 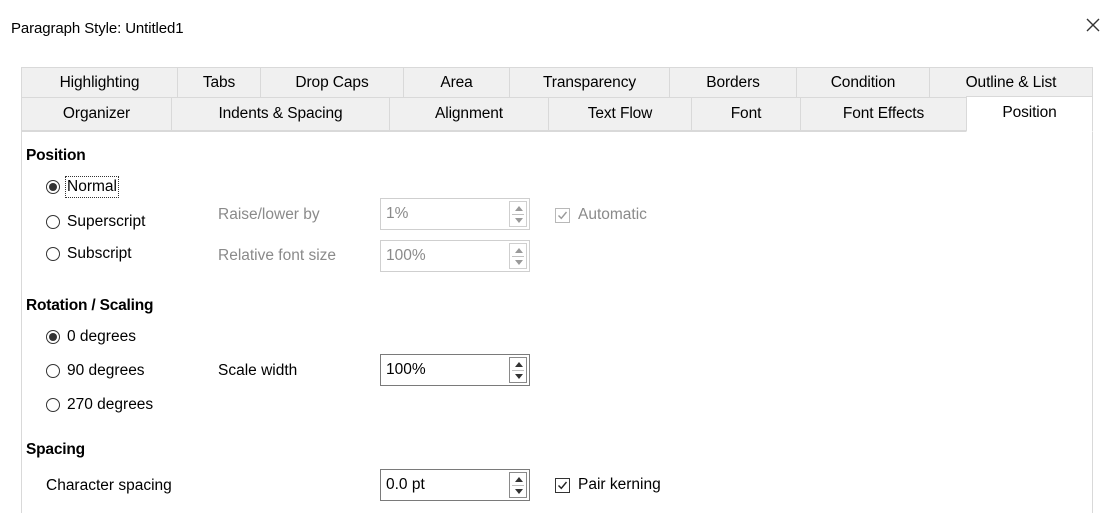 I want to click on radio-270-degrees-label: 270 degrees, so click(x=110, y=404).